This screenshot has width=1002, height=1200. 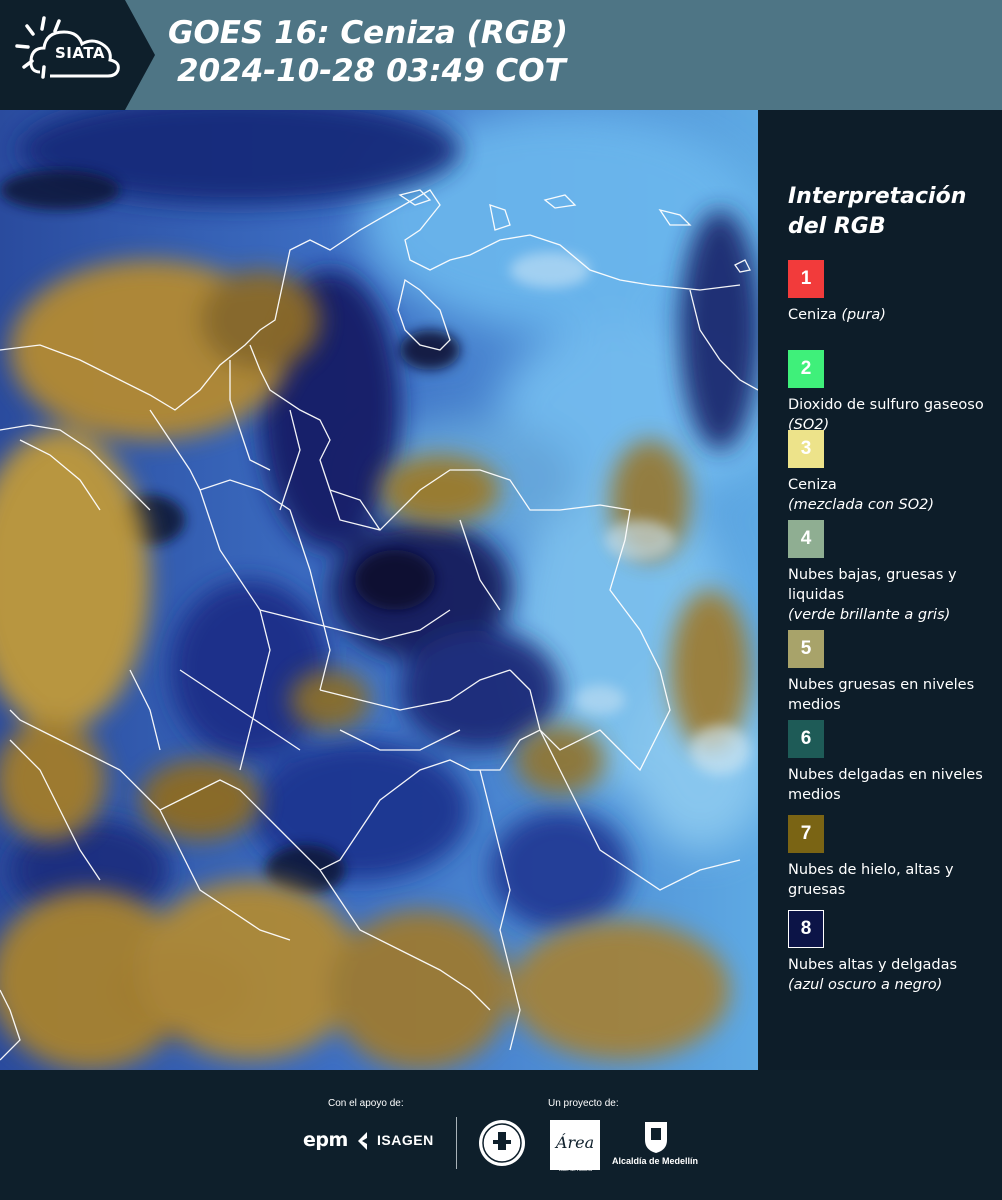 What do you see at coordinates (806, 834) in the screenshot?
I see `legend-swatch: 7` at bounding box center [806, 834].